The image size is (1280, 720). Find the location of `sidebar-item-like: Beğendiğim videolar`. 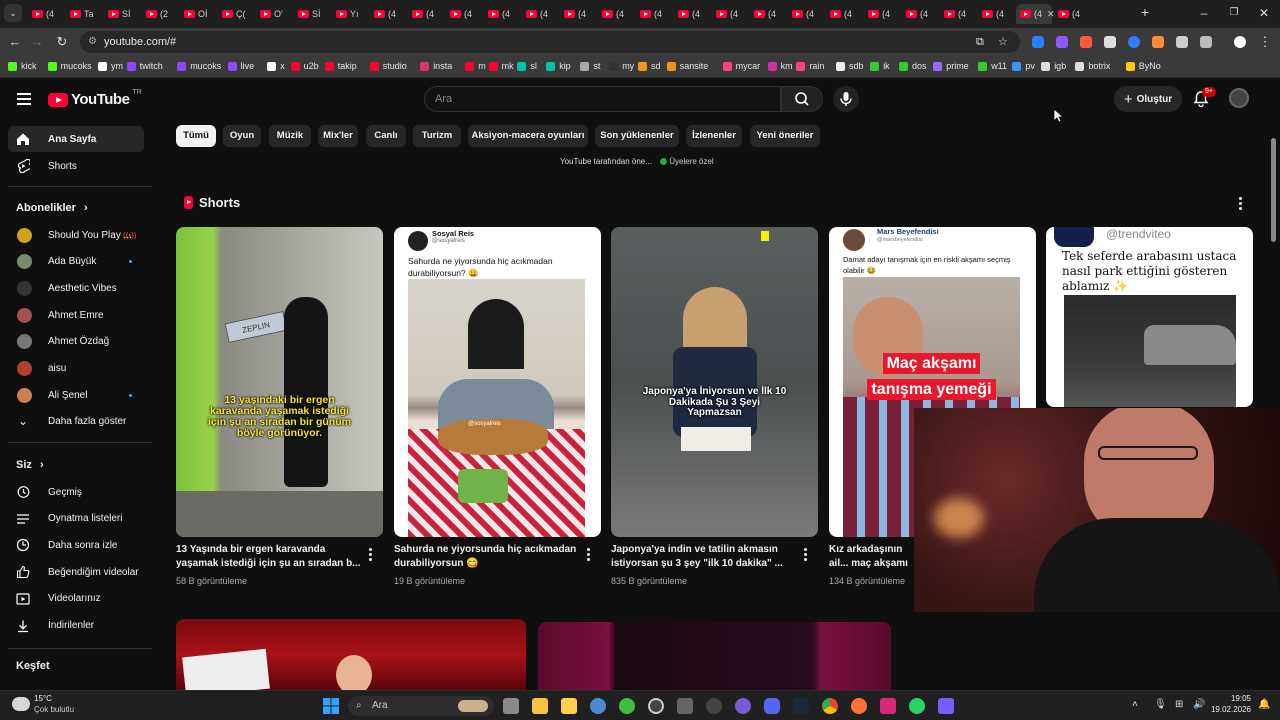

sidebar-item-like: Beğendiğim videolar is located at coordinates (76, 572).